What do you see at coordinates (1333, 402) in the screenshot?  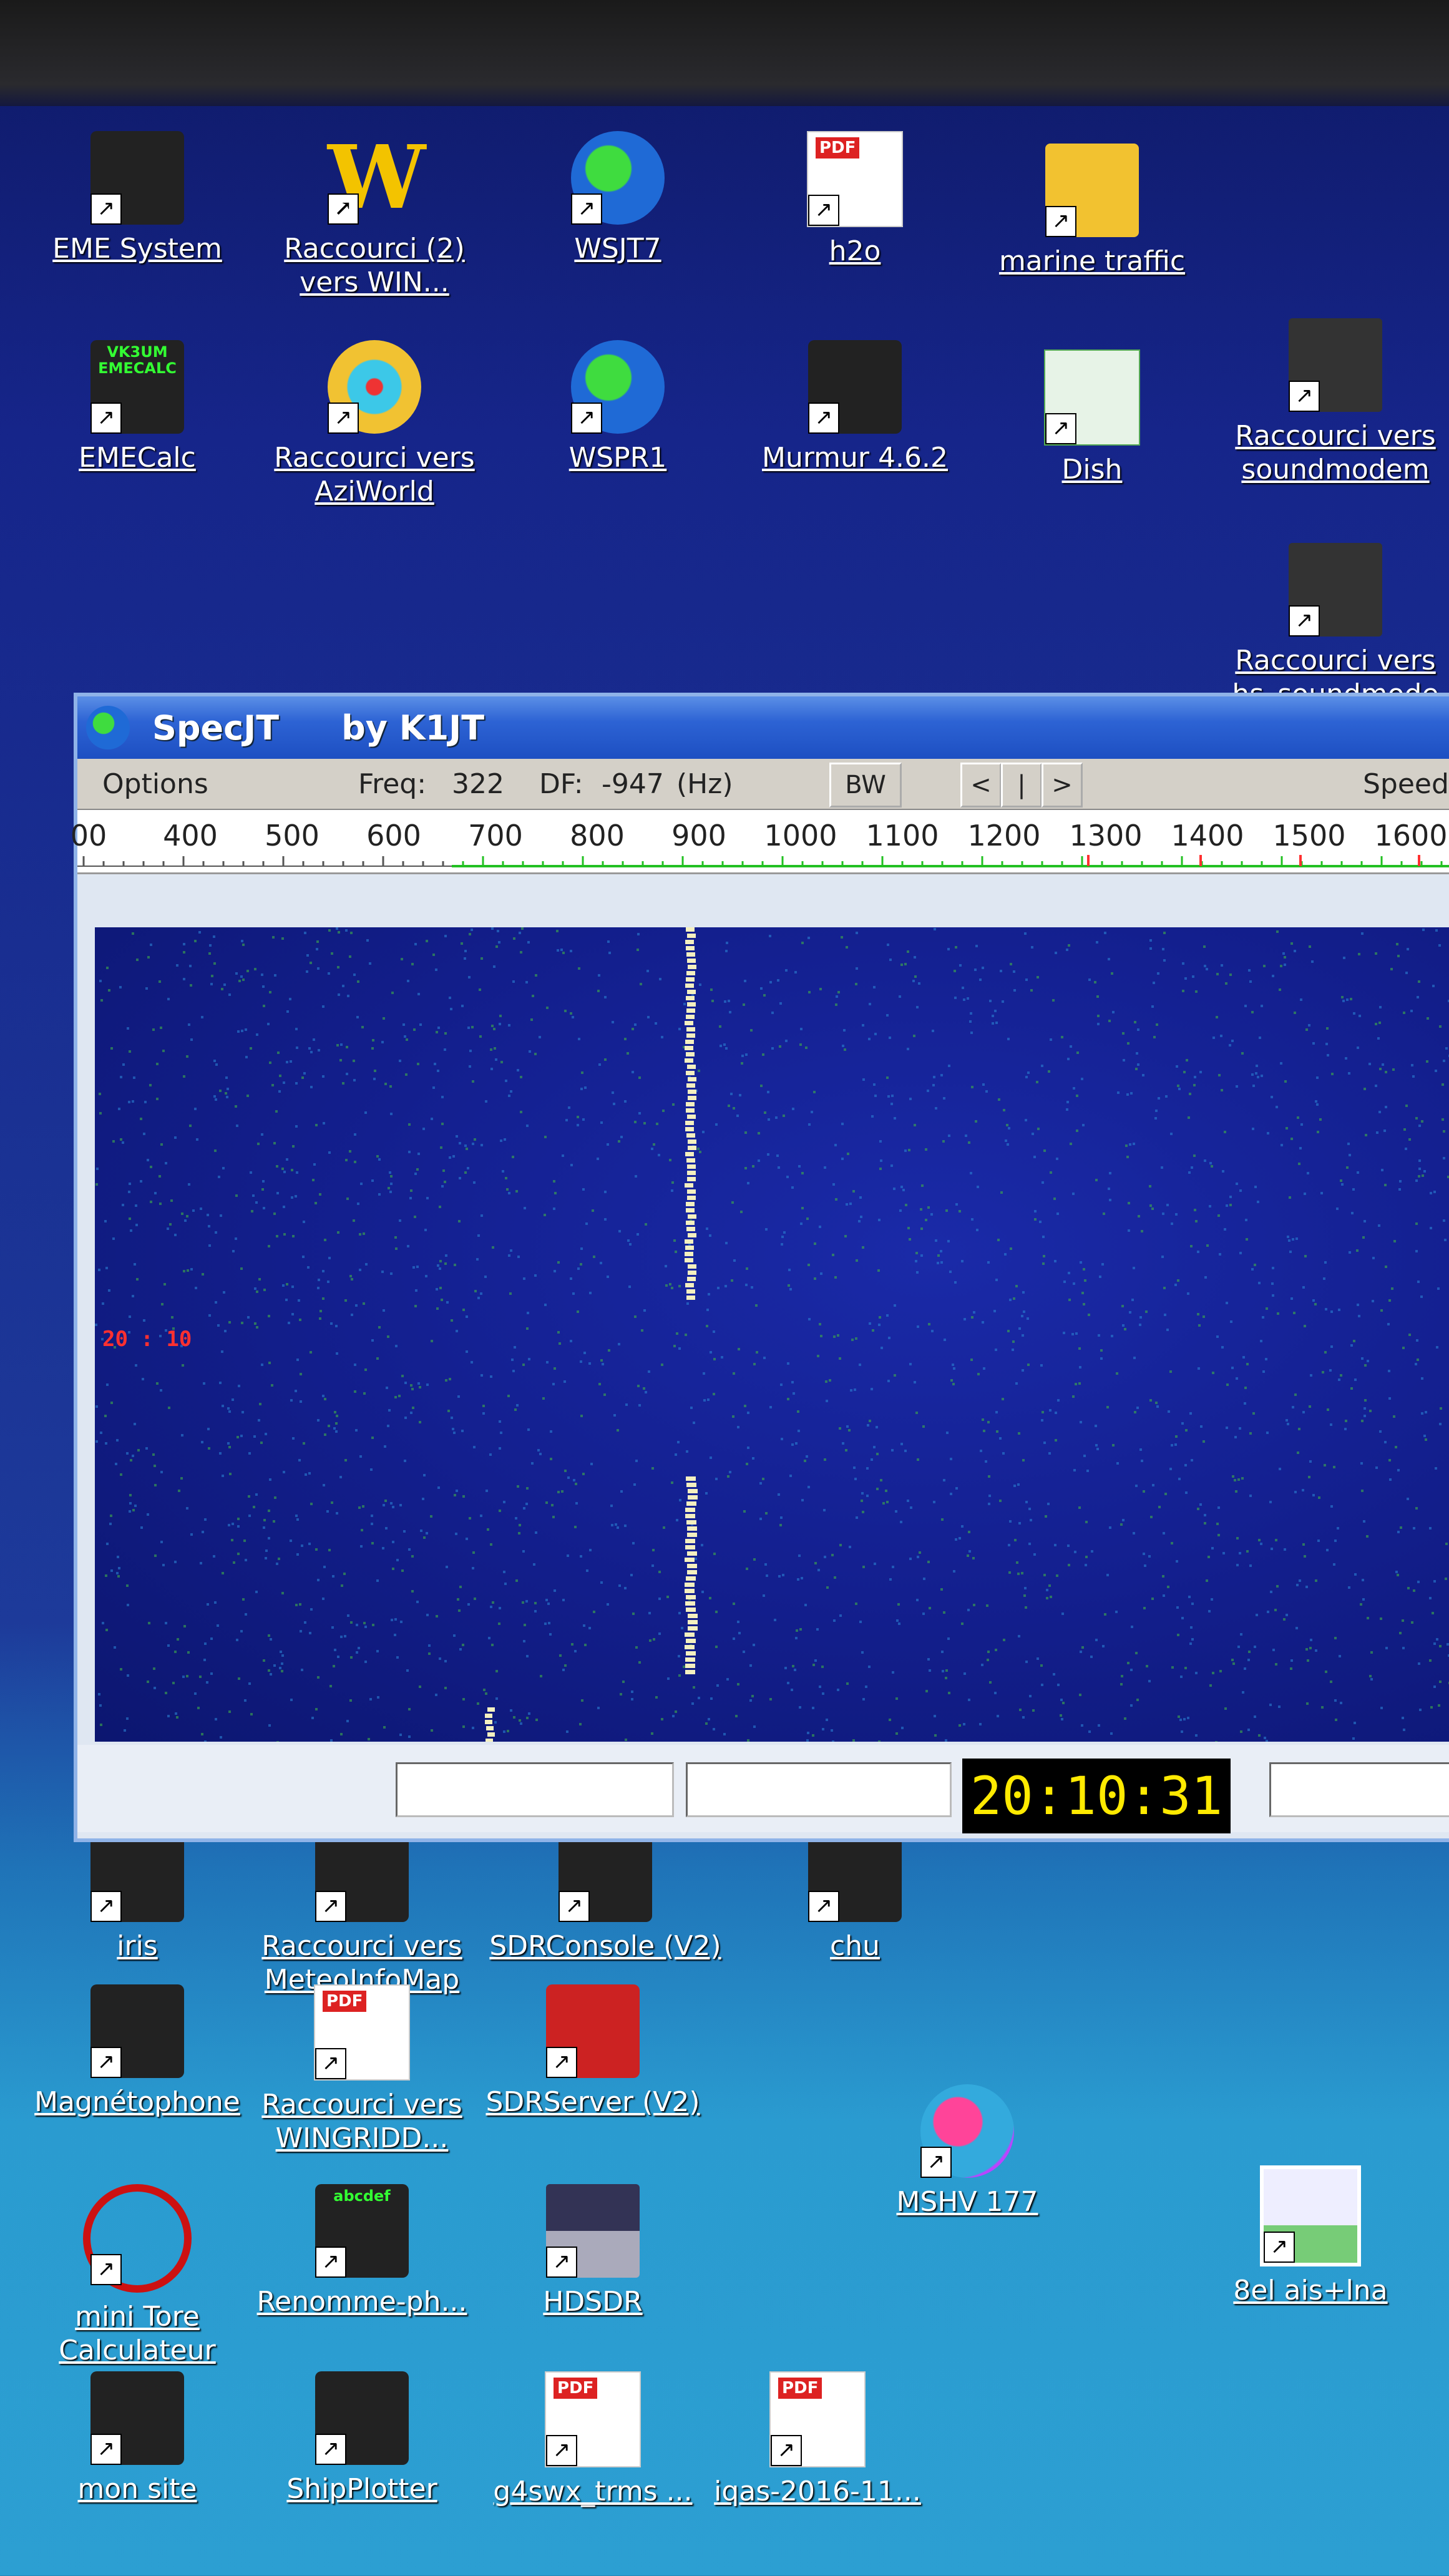 I see `desktop-icon-top-10: ↗ Raccourci vers soundmodem` at bounding box center [1333, 402].